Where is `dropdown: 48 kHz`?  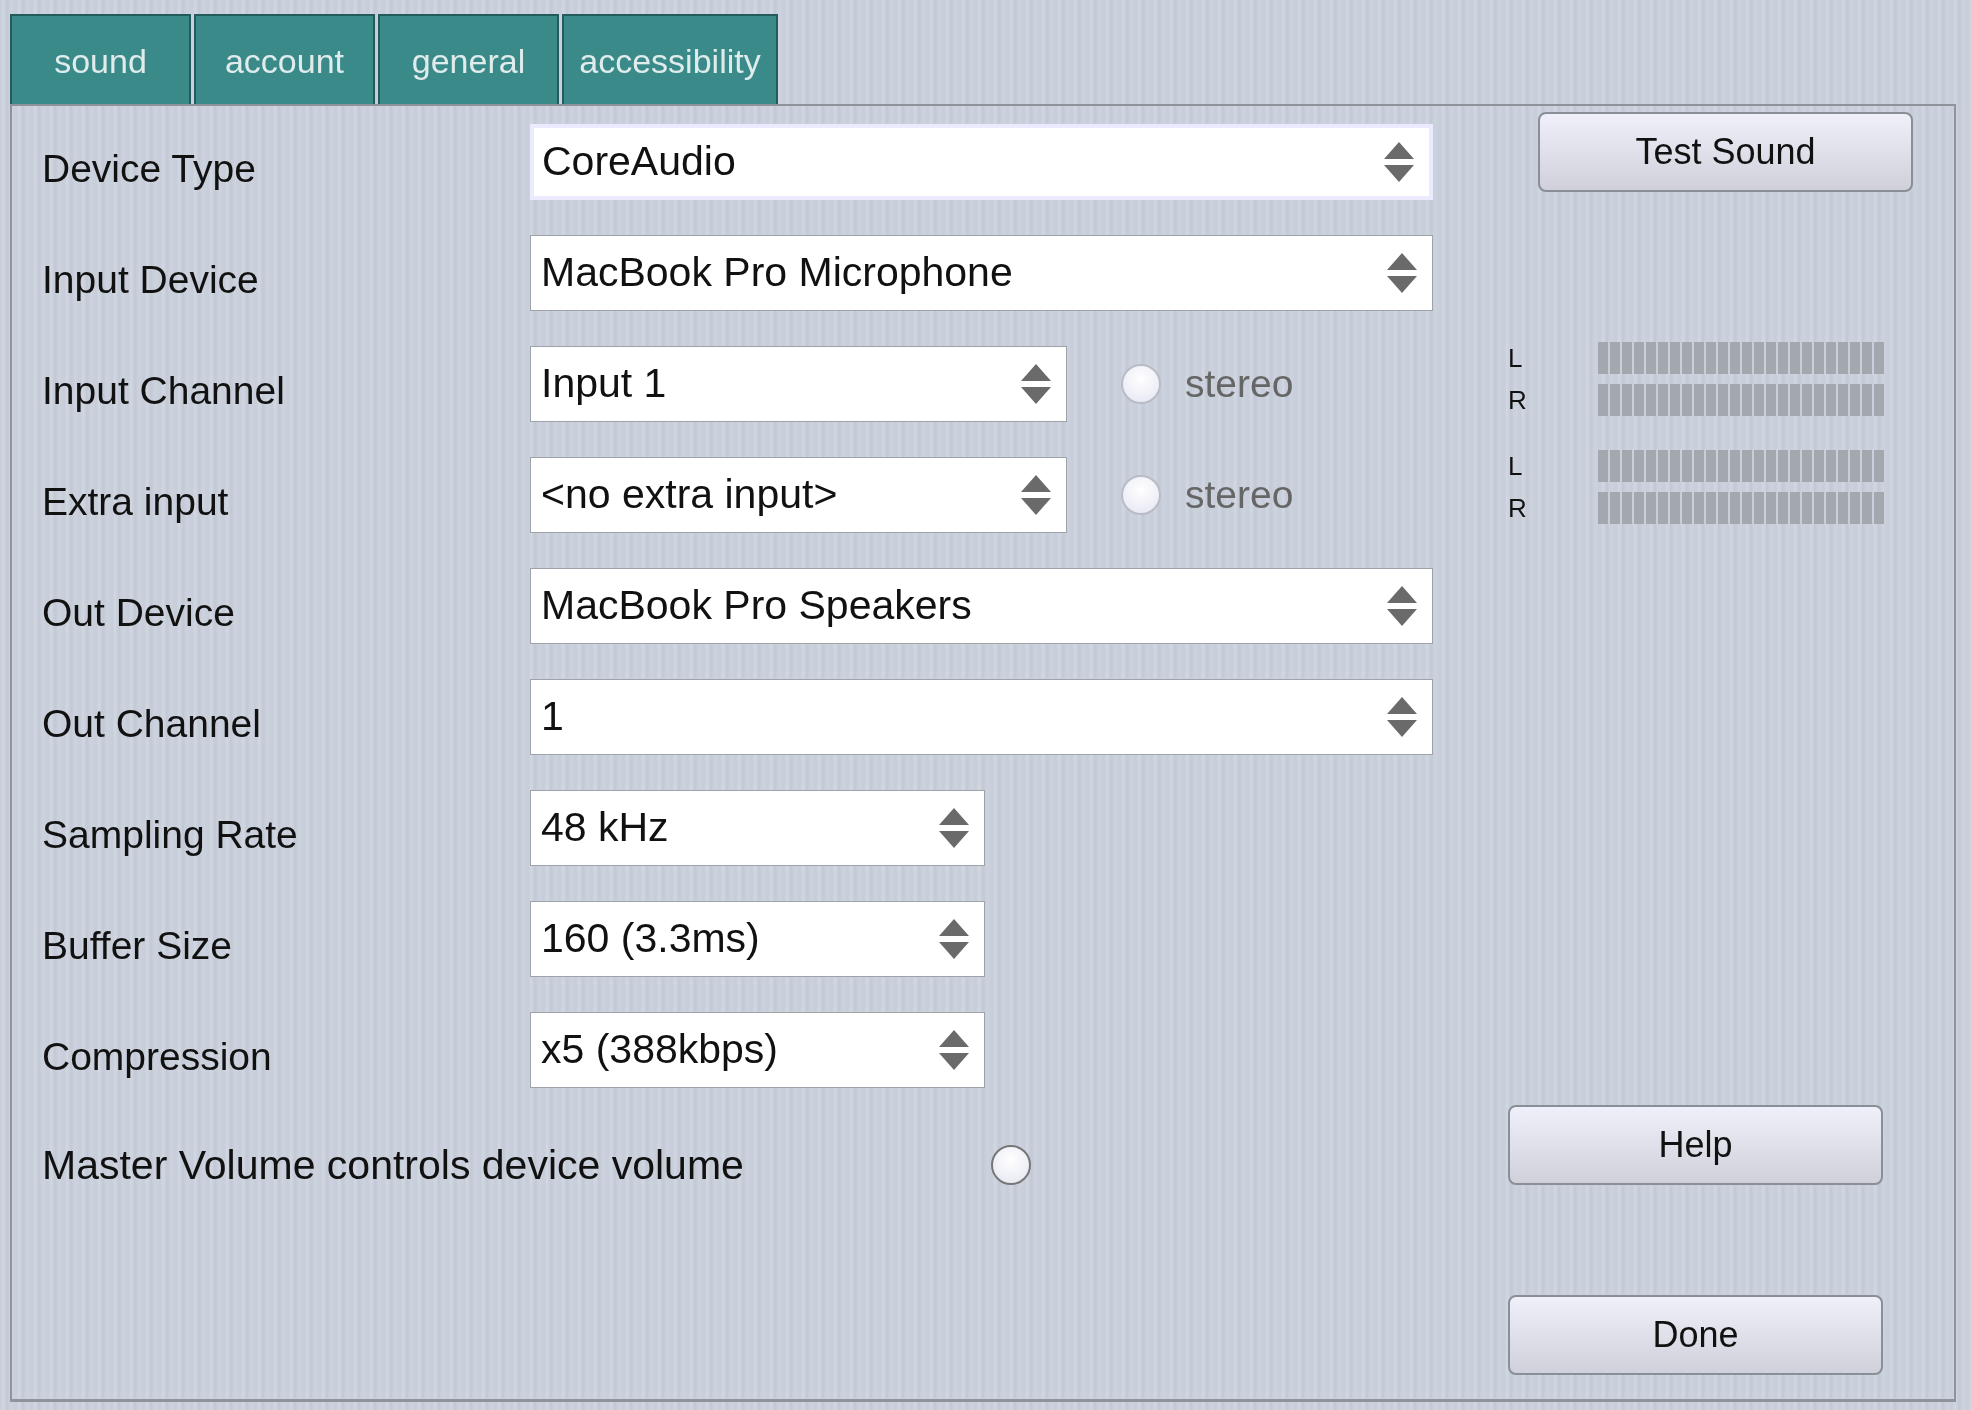
dropdown: 48 kHz is located at coordinates (757, 827).